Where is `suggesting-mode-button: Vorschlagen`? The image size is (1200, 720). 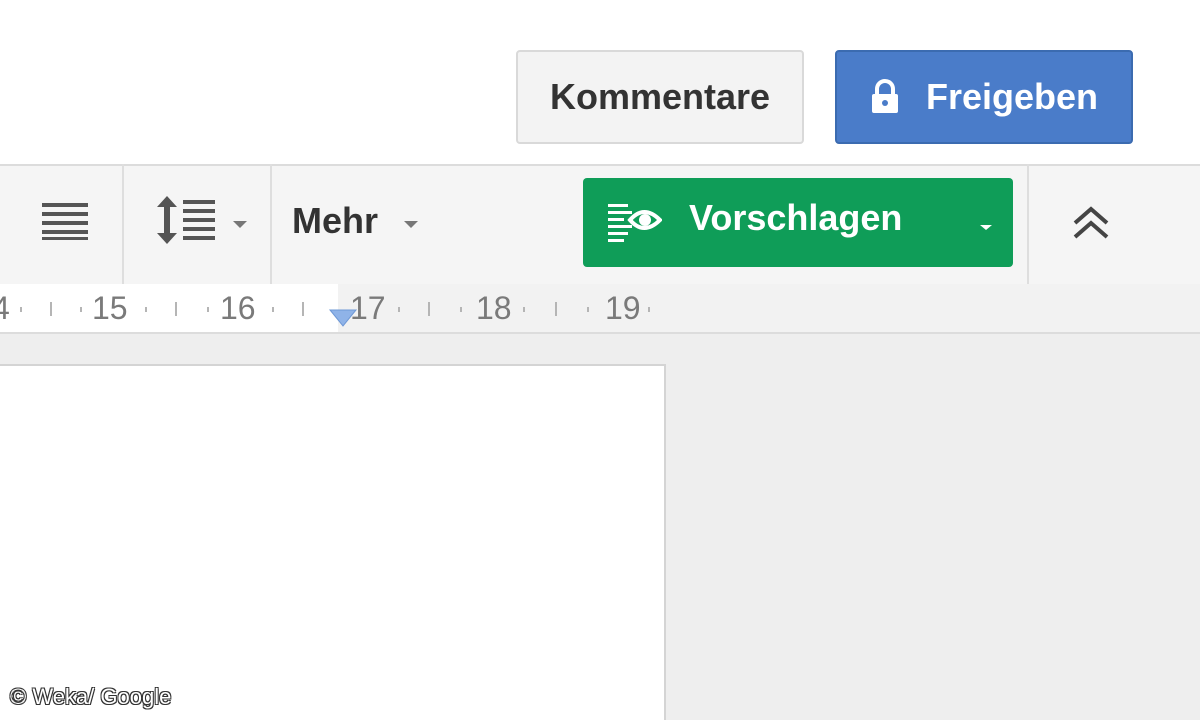
suggesting-mode-button: Vorschlagen is located at coordinates (798, 222).